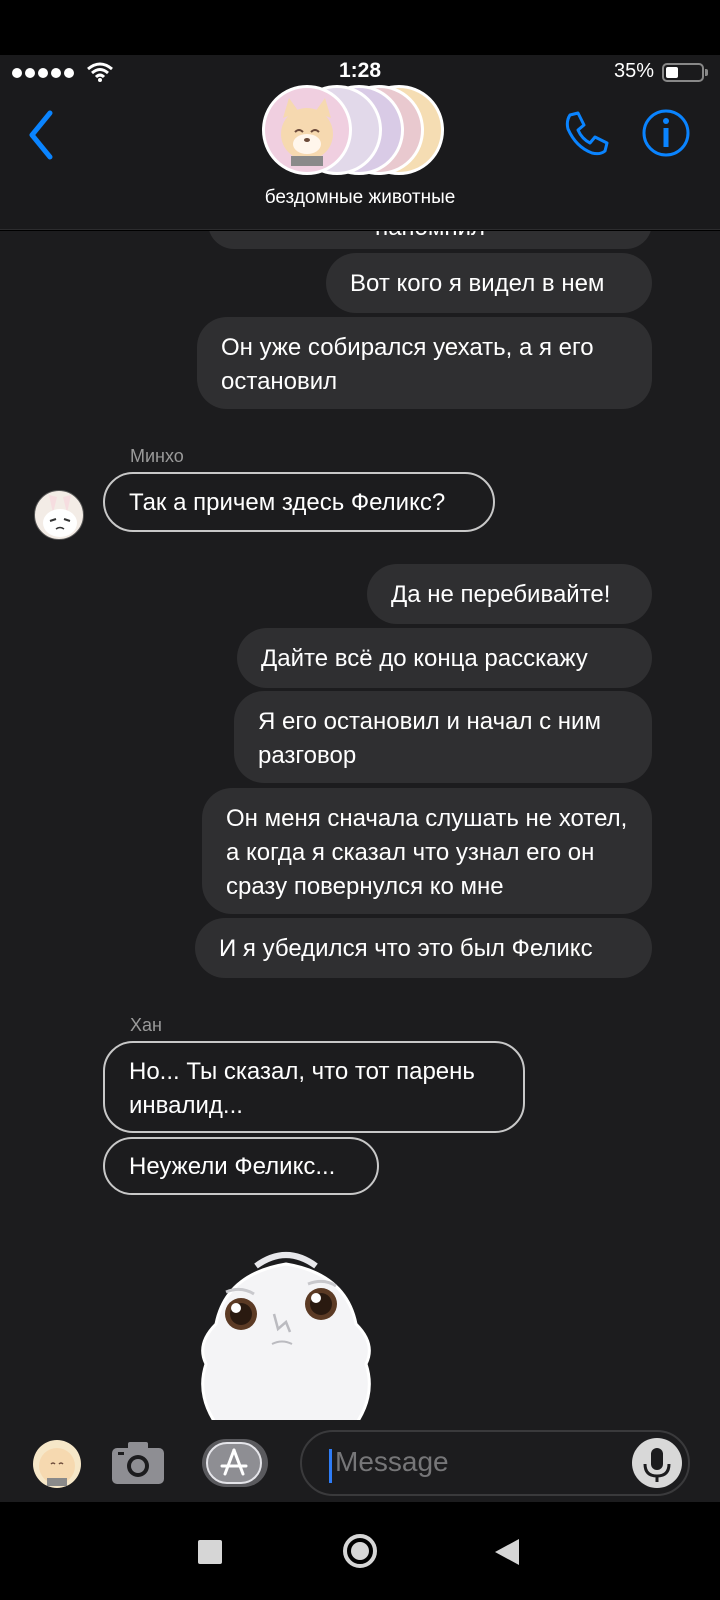  Describe the element at coordinates (685, 72) in the screenshot. I see `battery-icon` at that location.